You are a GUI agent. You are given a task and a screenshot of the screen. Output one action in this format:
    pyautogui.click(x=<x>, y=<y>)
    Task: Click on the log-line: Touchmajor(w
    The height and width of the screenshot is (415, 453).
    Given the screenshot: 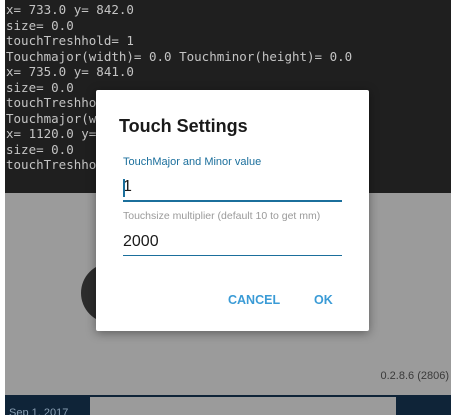 What is the action you would take?
    pyautogui.click(x=51, y=118)
    